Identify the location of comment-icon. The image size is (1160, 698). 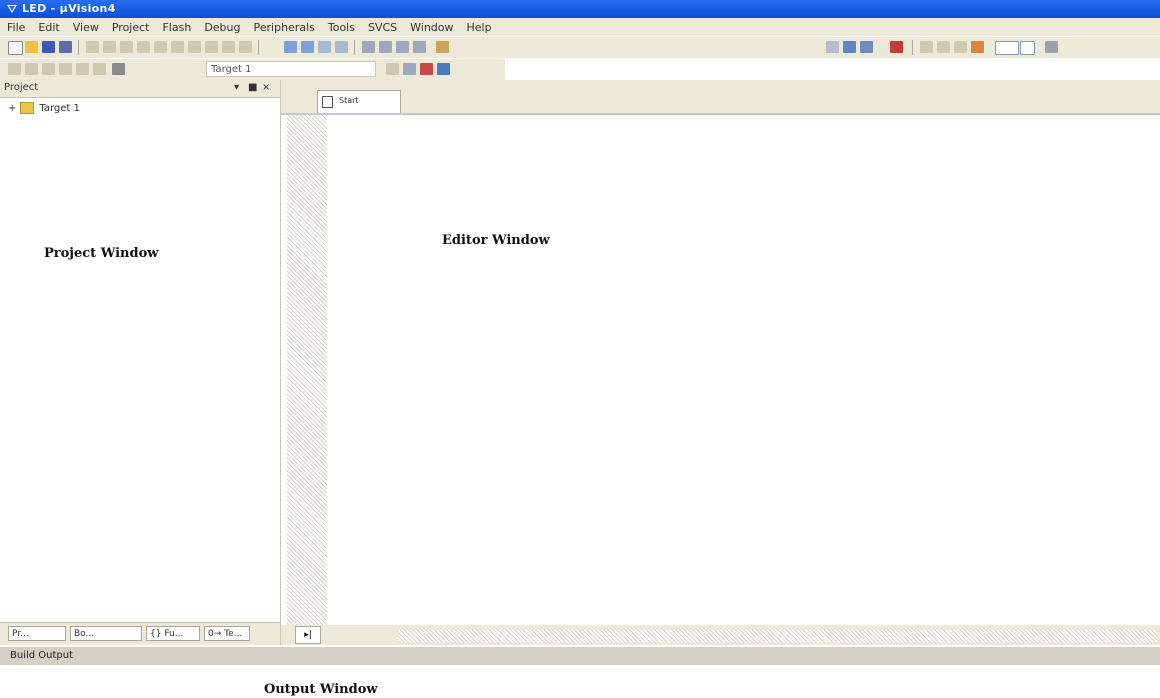
(402, 47).